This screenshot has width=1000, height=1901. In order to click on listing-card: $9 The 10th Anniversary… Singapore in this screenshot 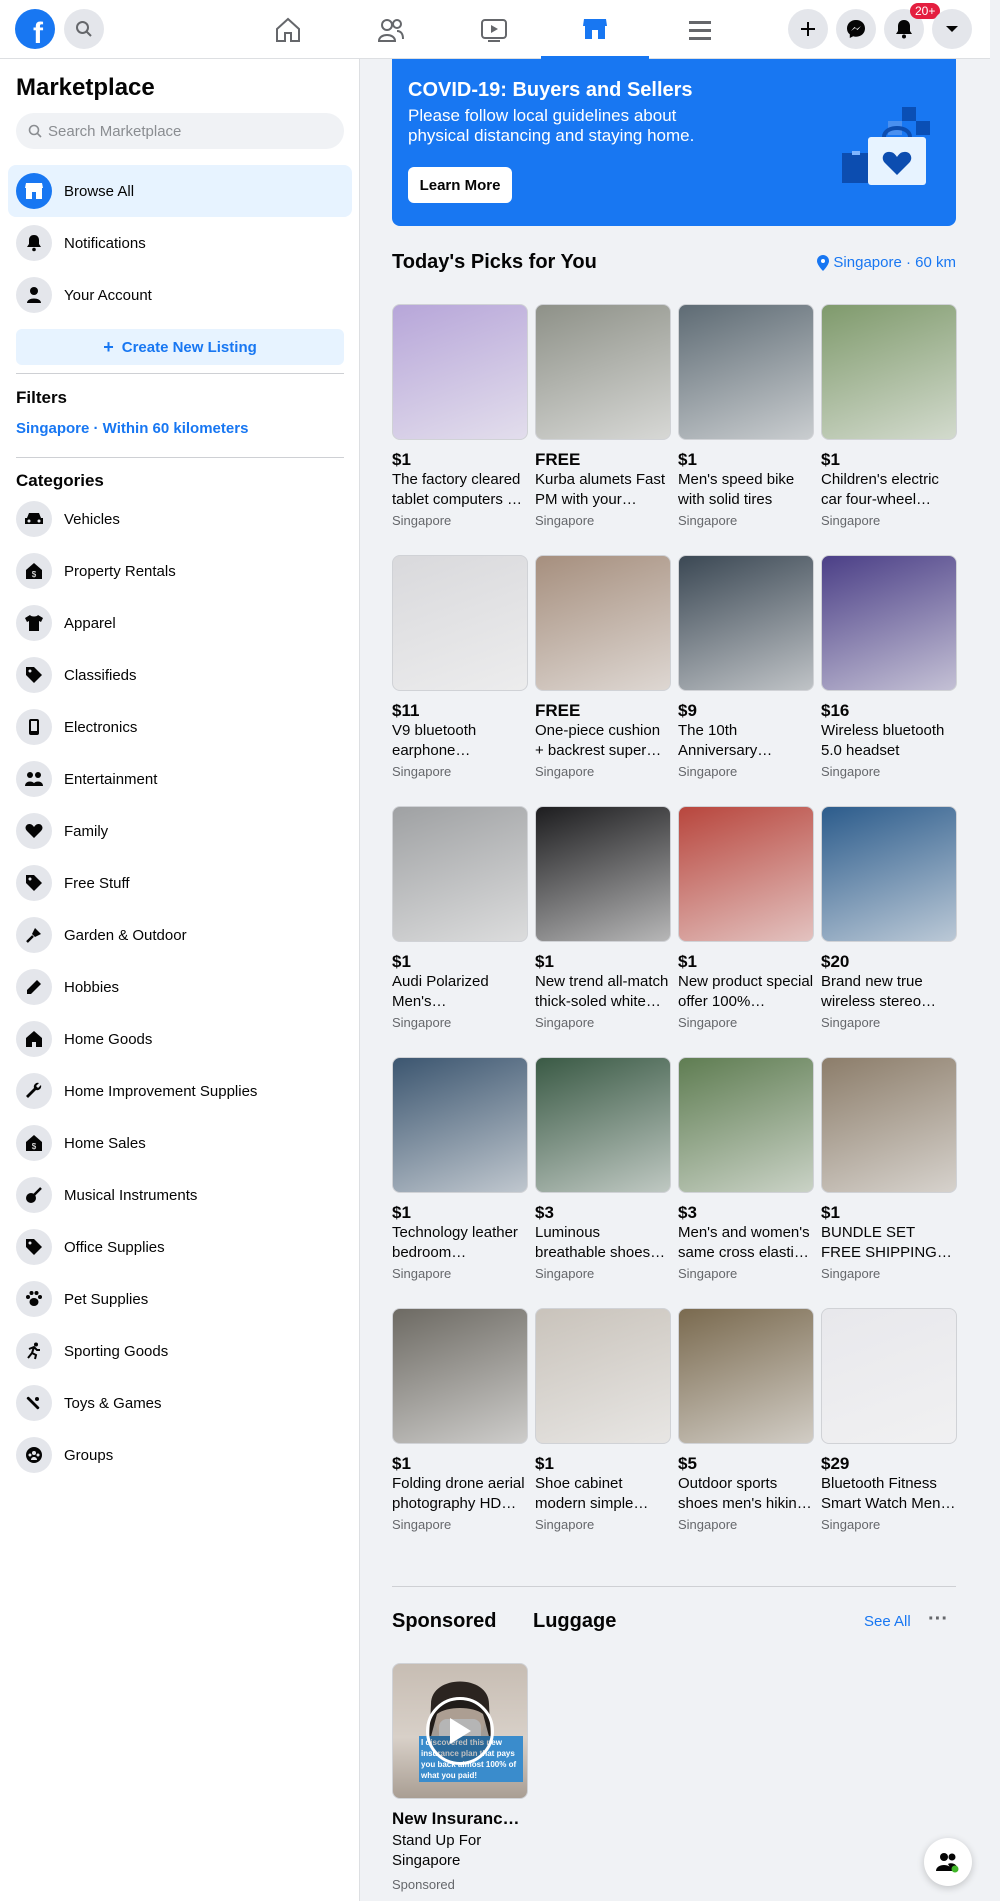, I will do `click(746, 667)`.